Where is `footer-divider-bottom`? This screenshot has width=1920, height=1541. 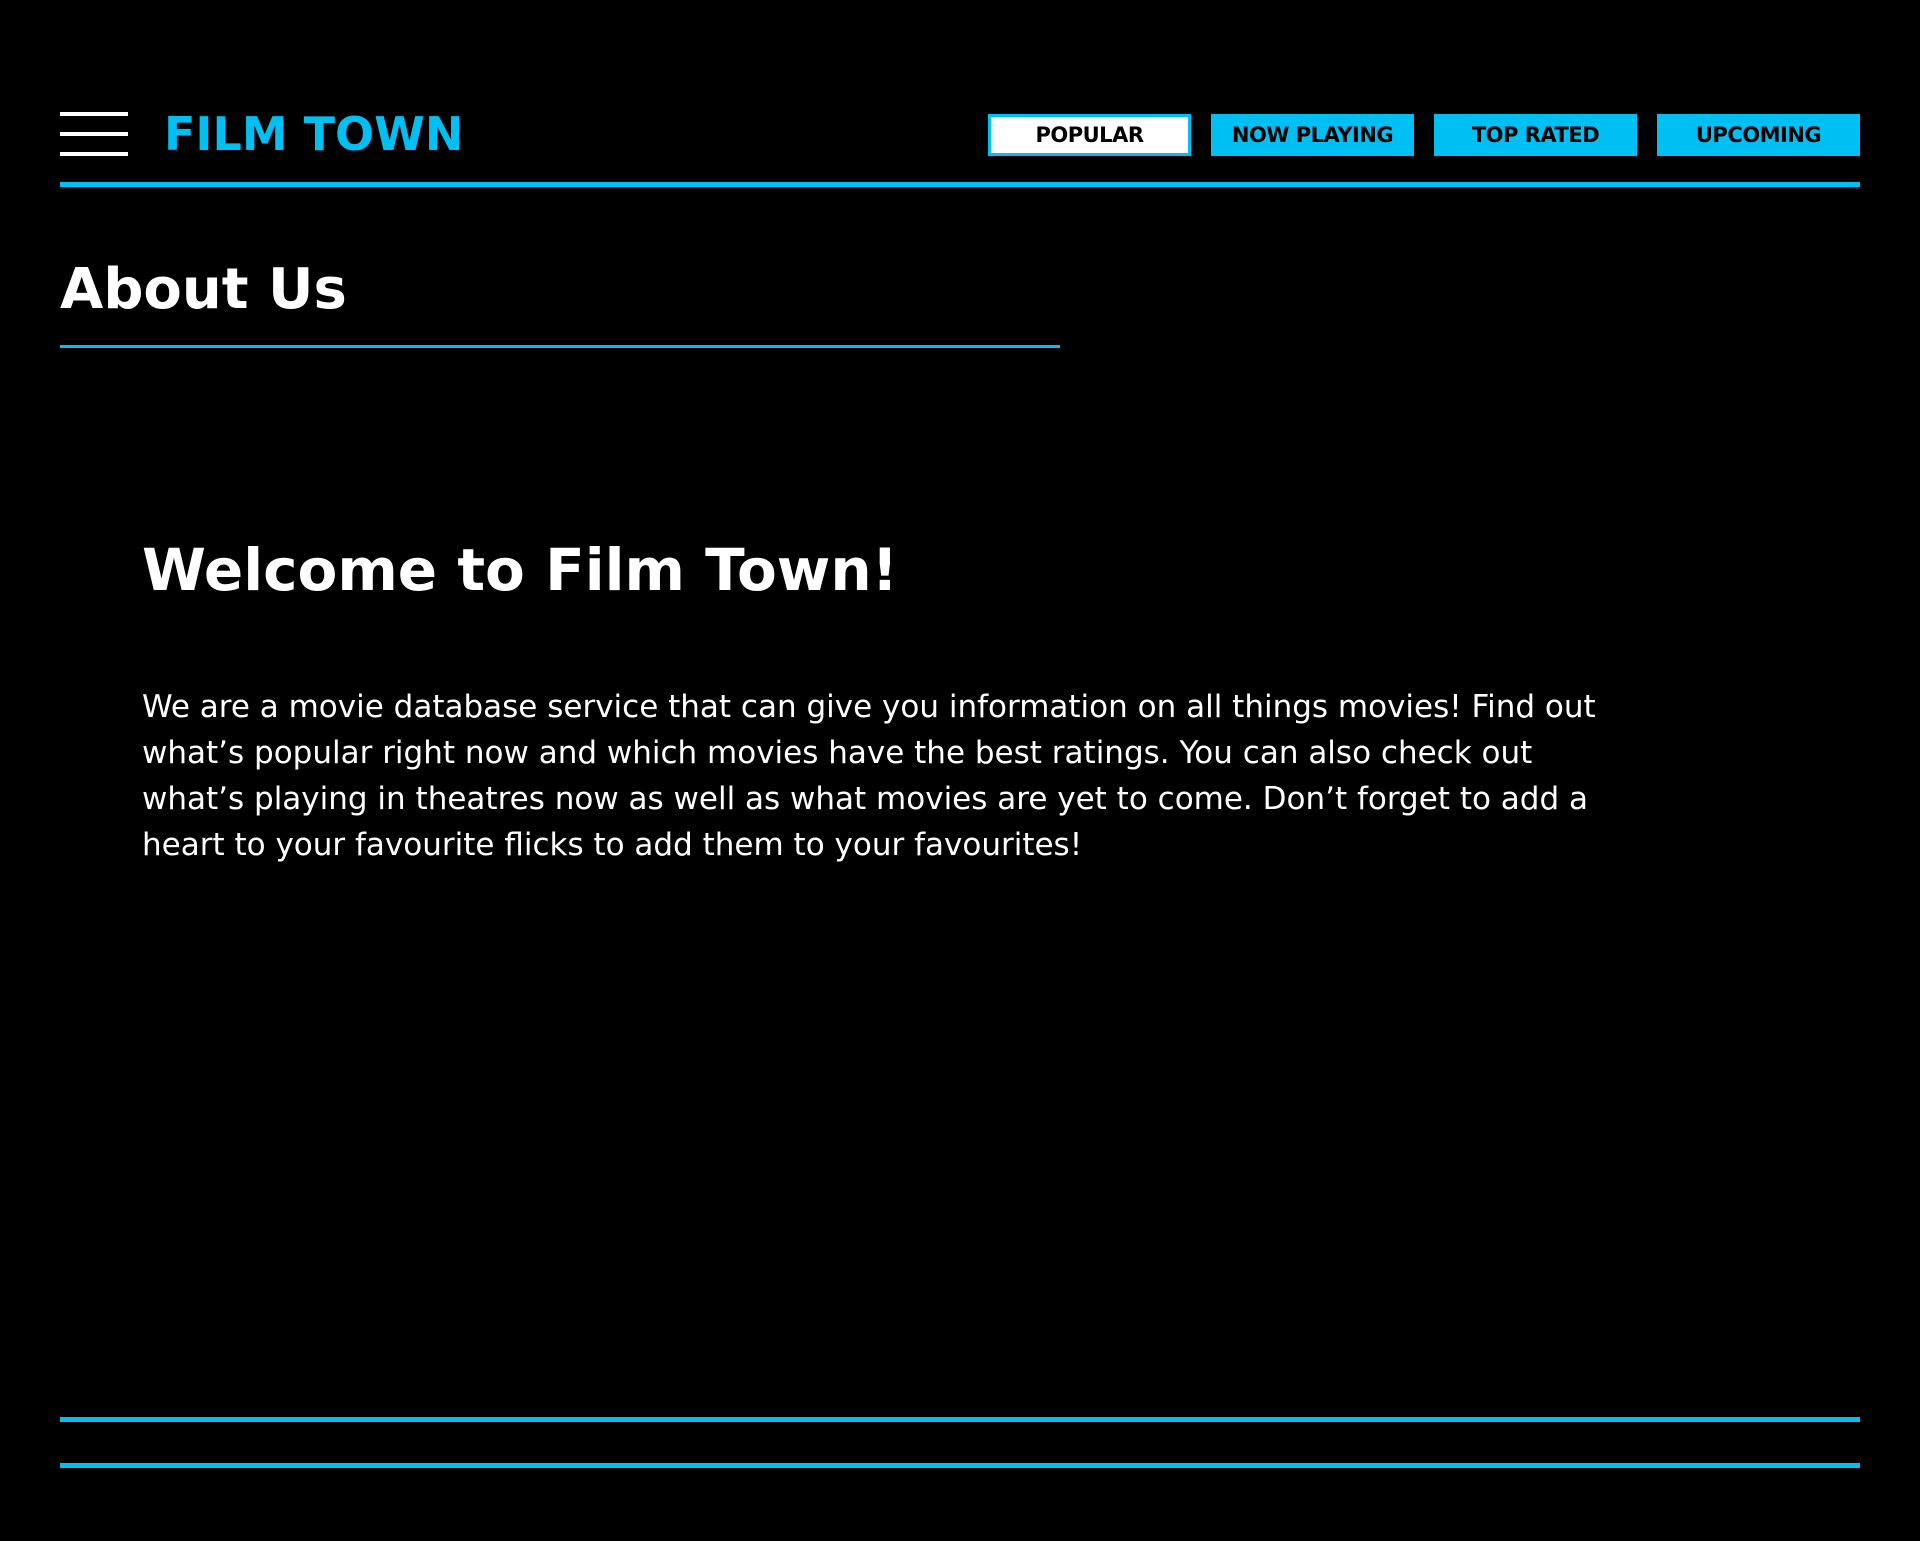 footer-divider-bottom is located at coordinates (960, 1465).